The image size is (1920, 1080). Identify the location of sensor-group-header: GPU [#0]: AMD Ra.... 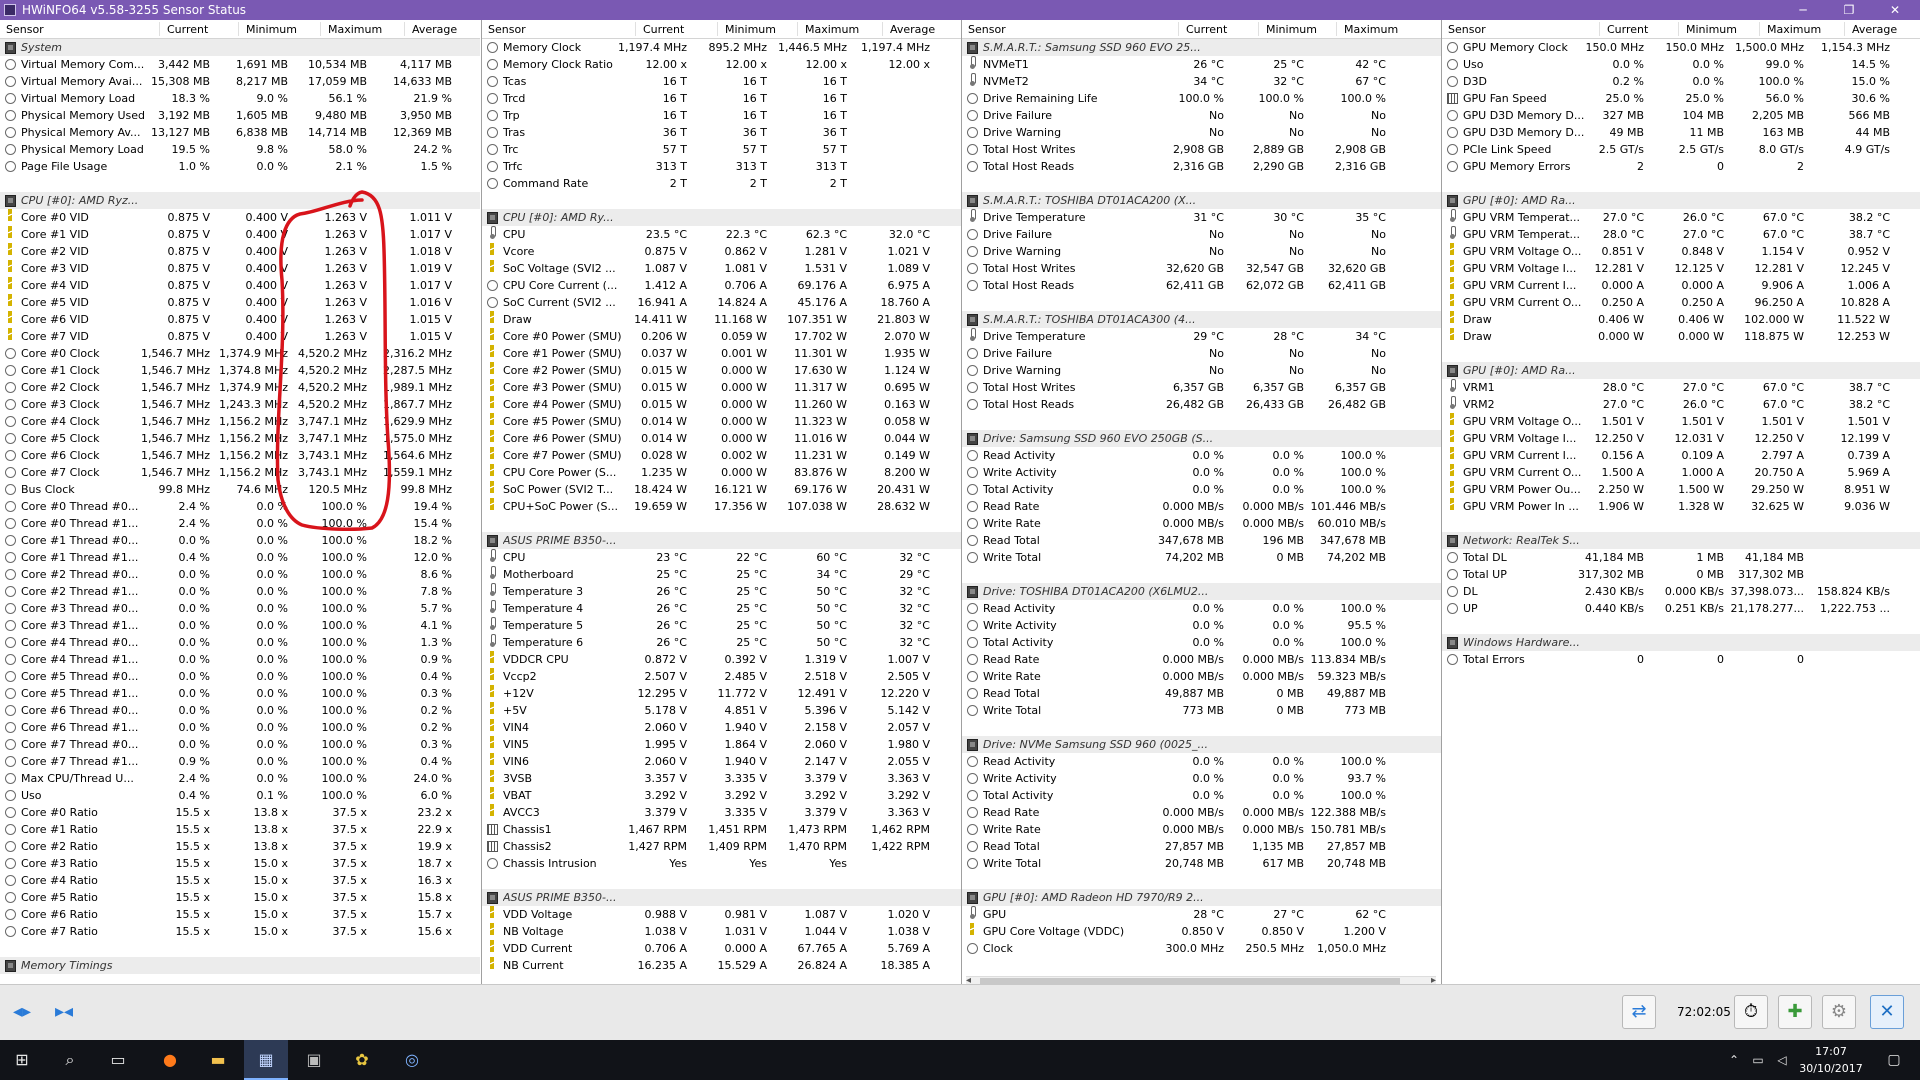
(1681, 200).